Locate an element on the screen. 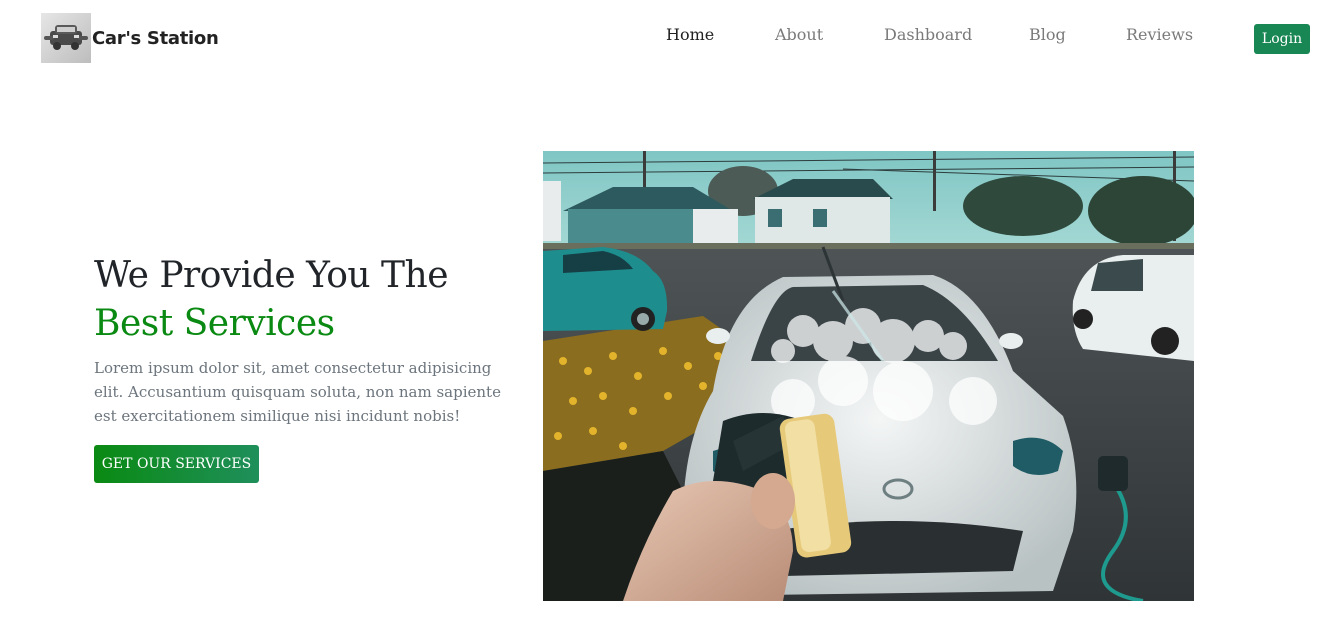 The image size is (1324, 619). nav-link-about: About is located at coordinates (799, 35).